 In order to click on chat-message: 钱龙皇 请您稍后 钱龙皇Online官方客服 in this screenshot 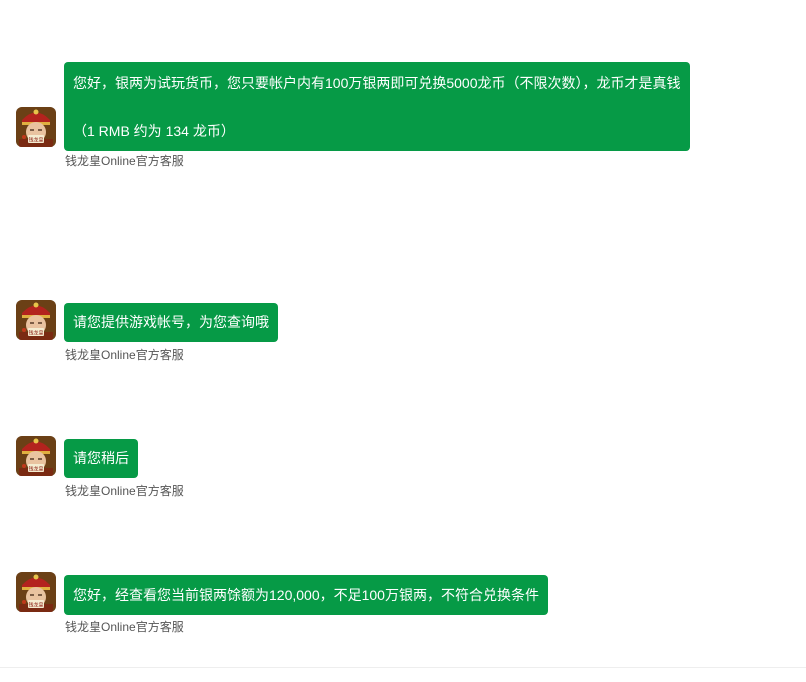, I will do `click(116, 471)`.